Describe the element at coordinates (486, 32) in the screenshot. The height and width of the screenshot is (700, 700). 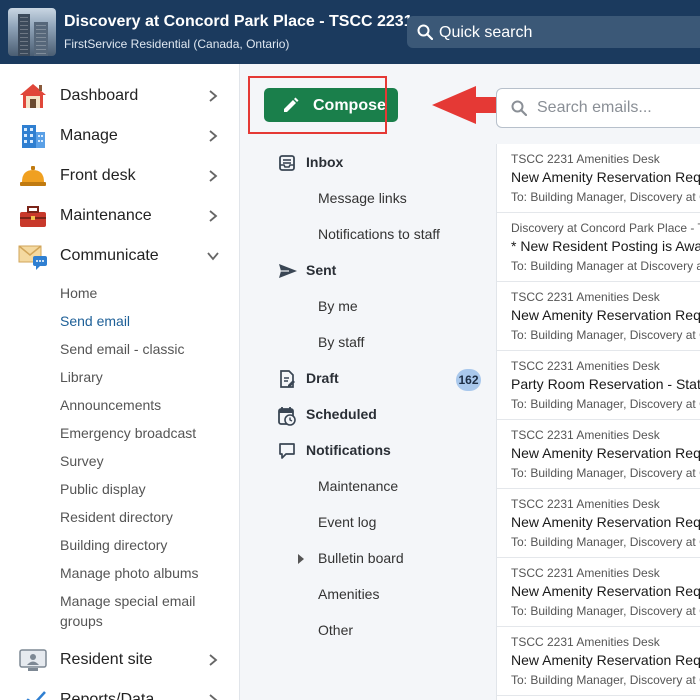
I see `quick-search-label: Quick search` at that location.